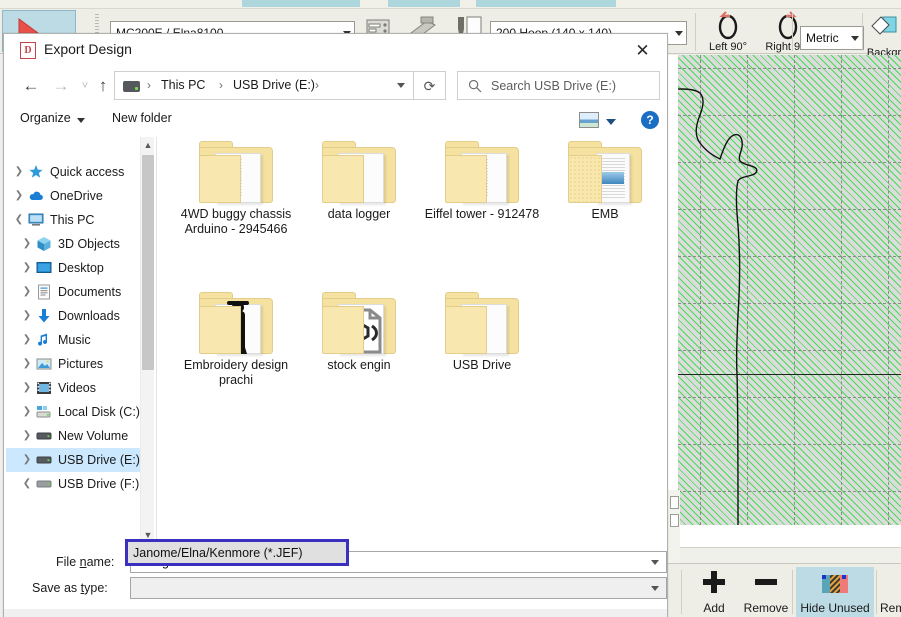 The width and height of the screenshot is (901, 617). What do you see at coordinates (36, 219) in the screenshot?
I see `monitor-icon` at bounding box center [36, 219].